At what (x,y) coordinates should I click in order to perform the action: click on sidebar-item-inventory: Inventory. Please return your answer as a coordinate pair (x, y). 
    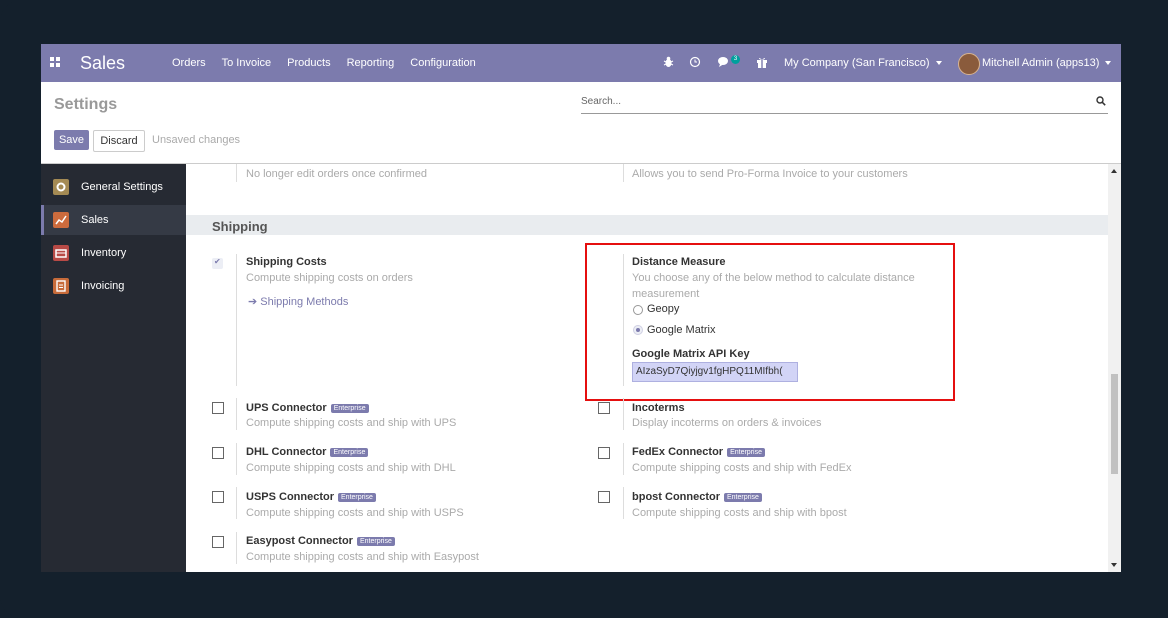
    Looking at the image, I should click on (113, 253).